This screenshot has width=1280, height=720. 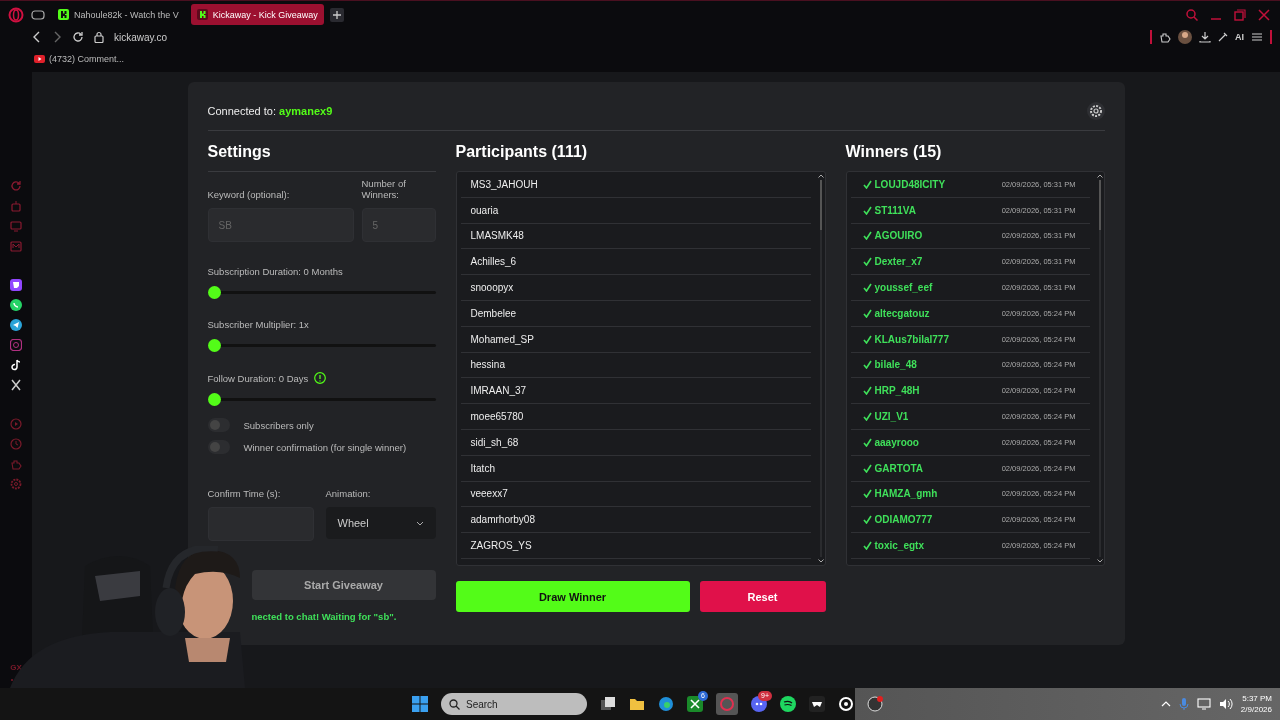 I want to click on winner-name: GARTOTA, so click(x=898, y=468).